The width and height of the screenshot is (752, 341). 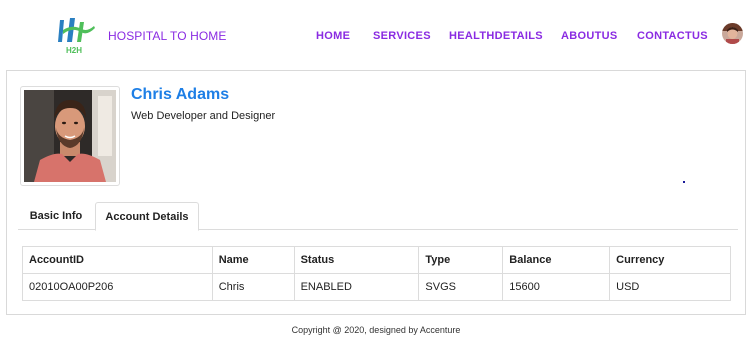 I want to click on header-currency: Currency, so click(x=670, y=260).